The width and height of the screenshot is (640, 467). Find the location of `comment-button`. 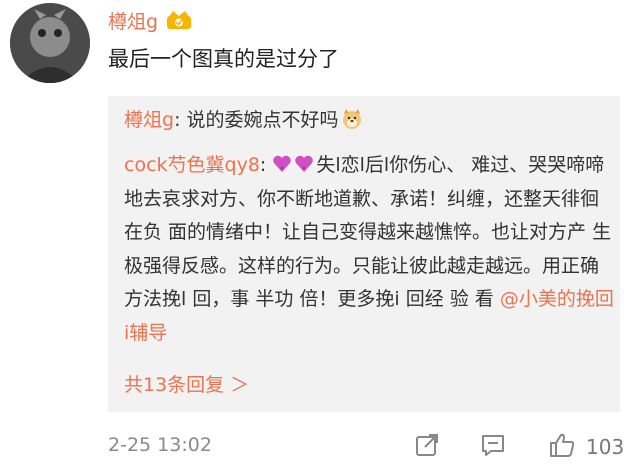

comment-button is located at coordinates (493, 447).